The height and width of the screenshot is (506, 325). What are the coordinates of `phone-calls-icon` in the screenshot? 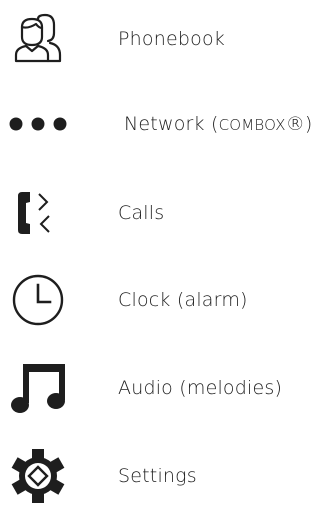 It's located at (38, 213).